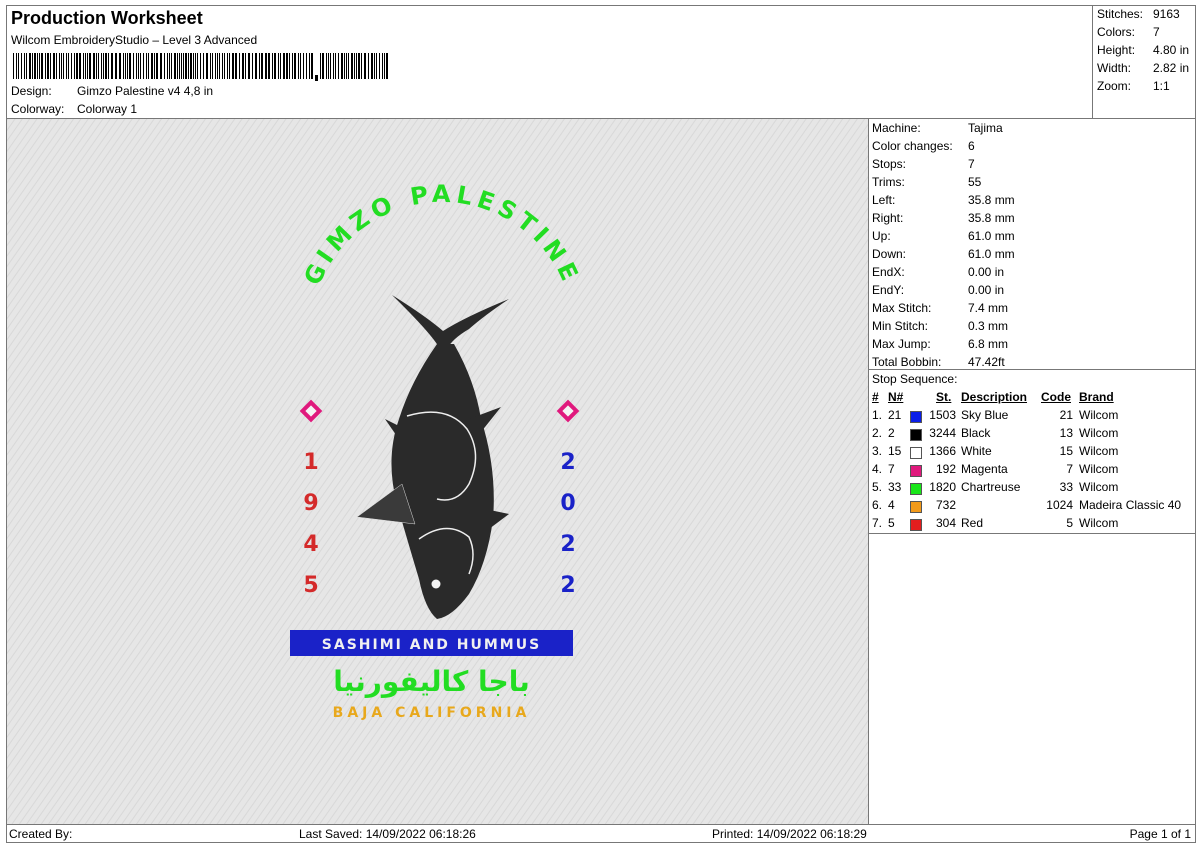  What do you see at coordinates (1069, 469) in the screenshot?
I see `stop-code: 7` at bounding box center [1069, 469].